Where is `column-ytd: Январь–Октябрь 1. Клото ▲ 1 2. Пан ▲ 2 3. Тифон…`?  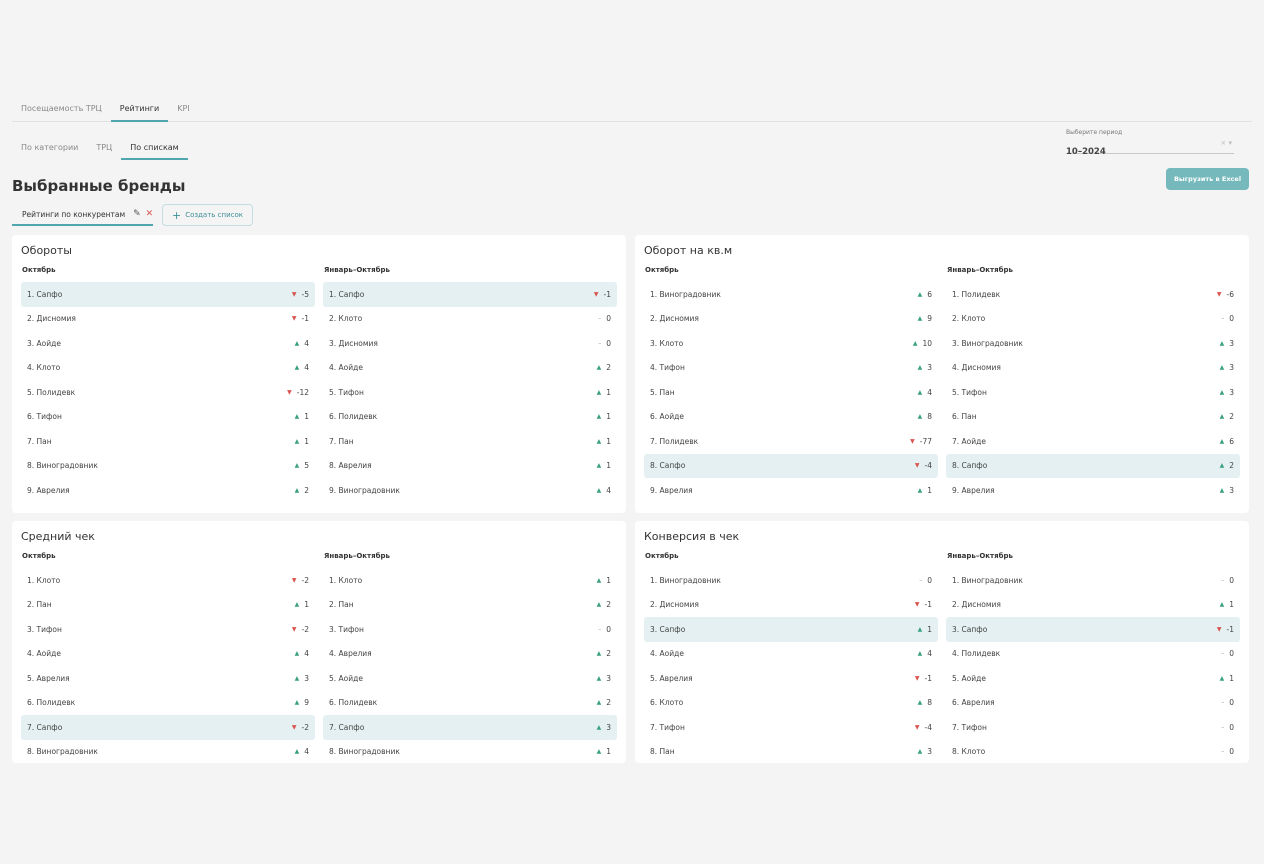
column-ytd: Январь–Октябрь 1. Клото ▲ 1 2. Пан ▲ 2 3. Тифон… is located at coordinates (470, 657).